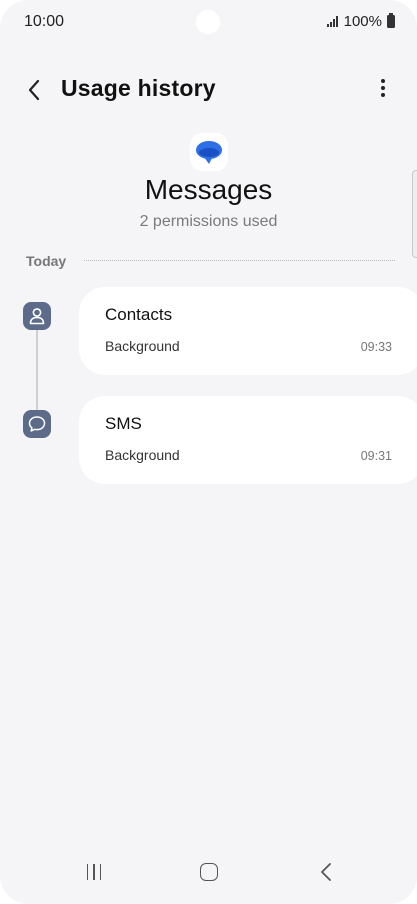 The width and height of the screenshot is (417, 904). I want to click on more-options-button, so click(383, 88).